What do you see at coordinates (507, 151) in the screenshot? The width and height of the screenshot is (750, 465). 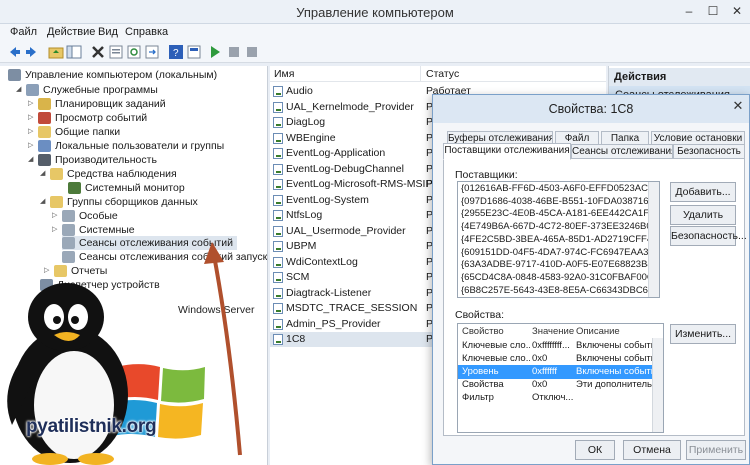 I see `tab-trace-providers: Поставщики отслеживания` at bounding box center [507, 151].